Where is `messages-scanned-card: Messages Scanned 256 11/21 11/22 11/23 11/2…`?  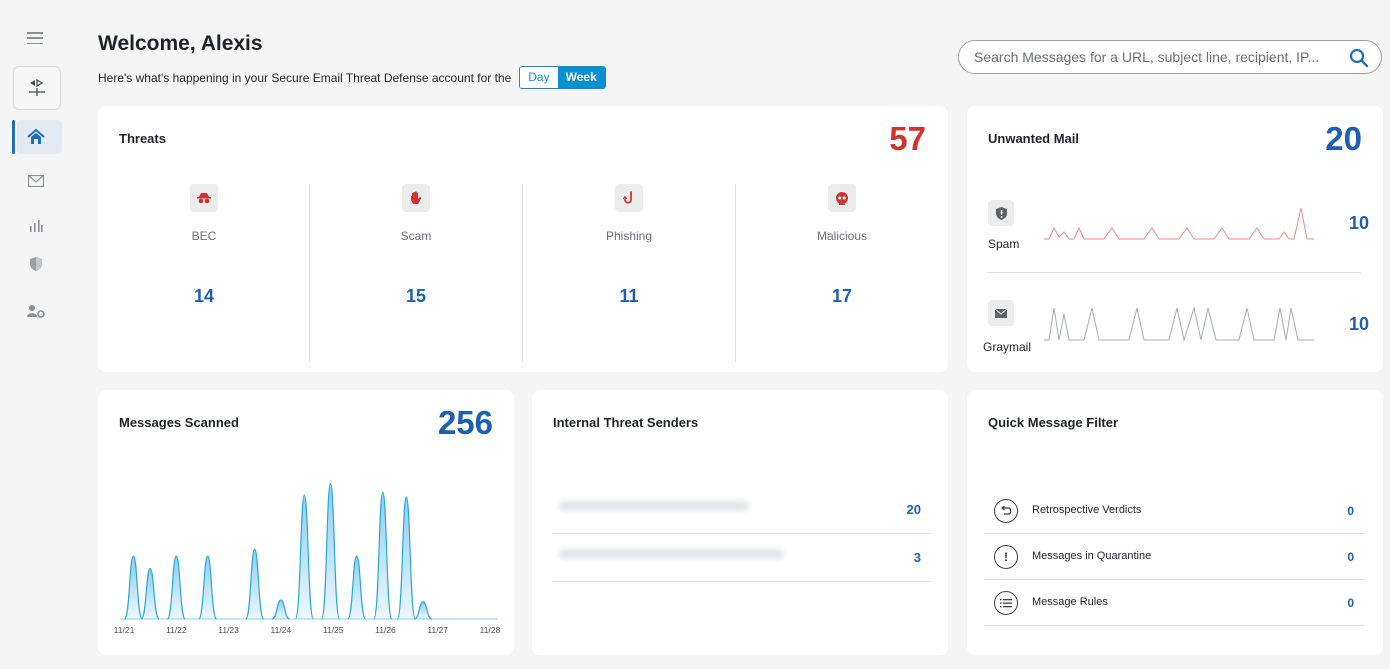
messages-scanned-card: Messages Scanned 256 11/21 11/22 11/23 11/2… is located at coordinates (306, 522).